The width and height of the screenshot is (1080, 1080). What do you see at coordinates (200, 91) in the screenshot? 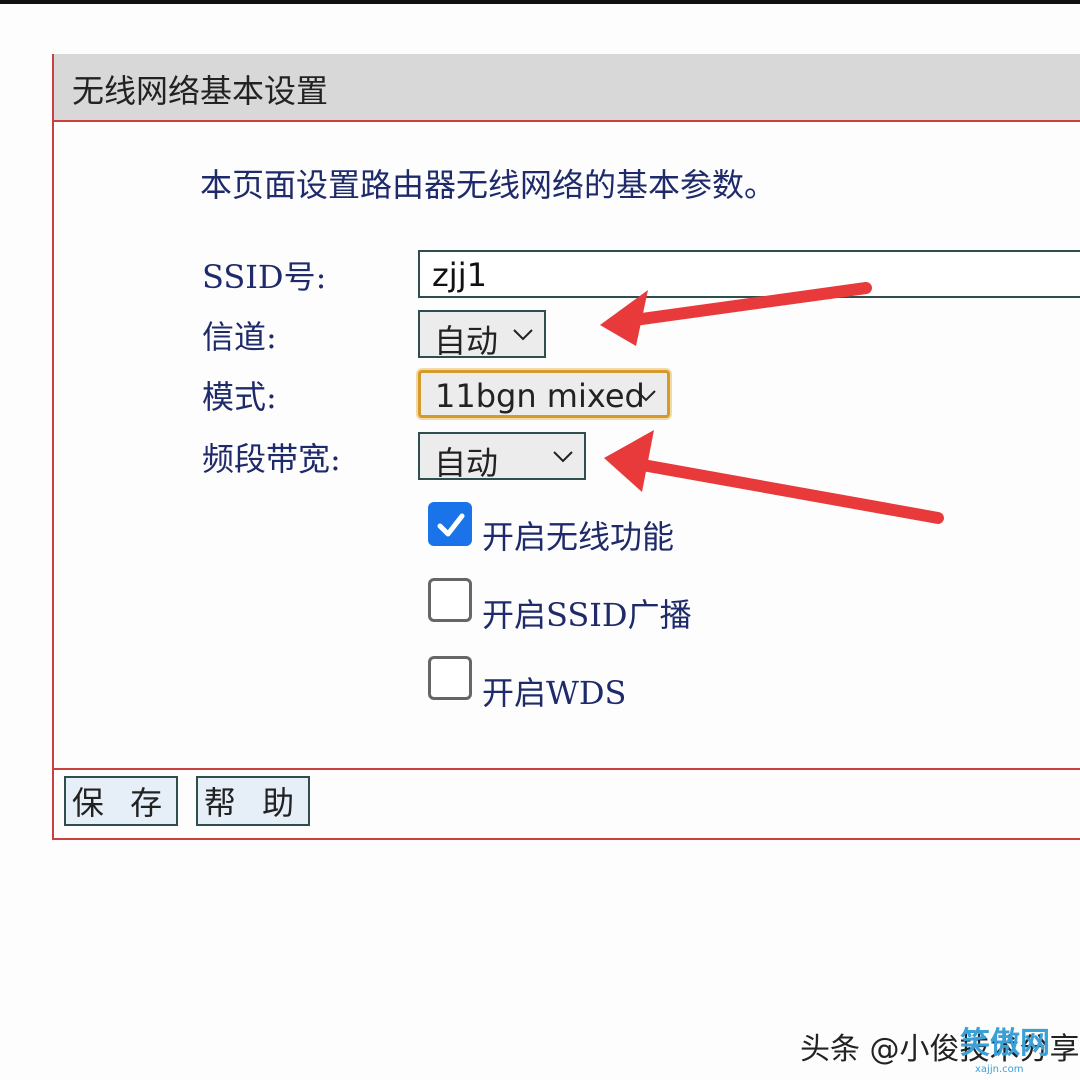
I see `panel-title: 无线网络基本设置` at bounding box center [200, 91].